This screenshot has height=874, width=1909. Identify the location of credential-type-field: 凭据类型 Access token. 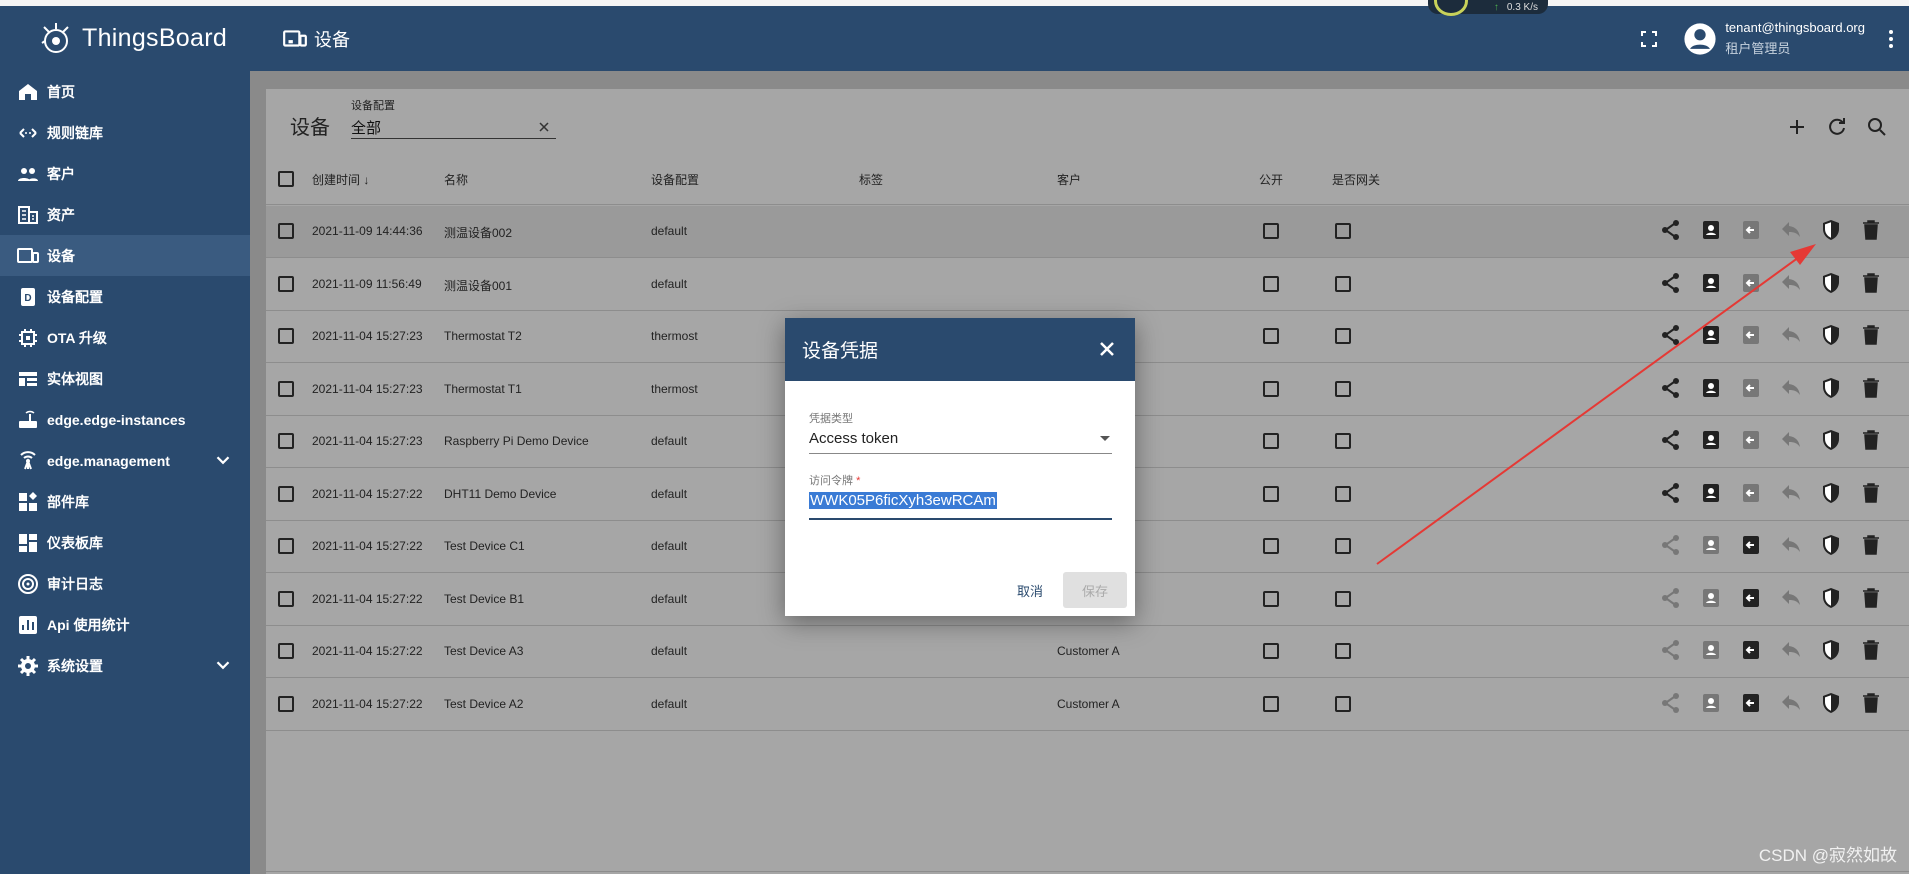
(960, 432).